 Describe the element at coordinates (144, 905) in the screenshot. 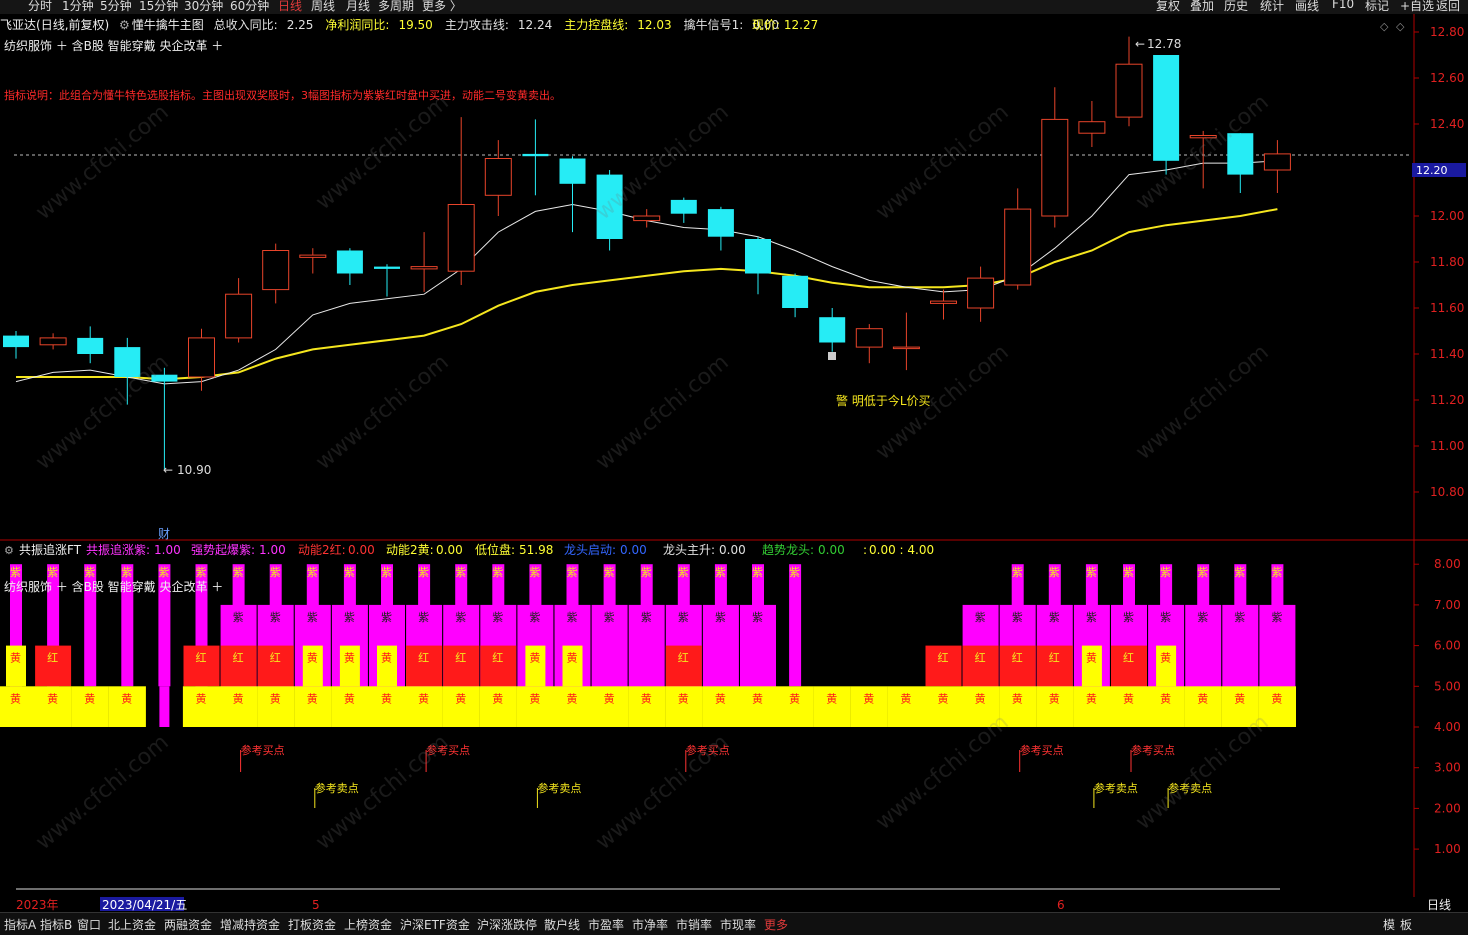

I see `cursor-date: 2023/04/21/五` at that location.